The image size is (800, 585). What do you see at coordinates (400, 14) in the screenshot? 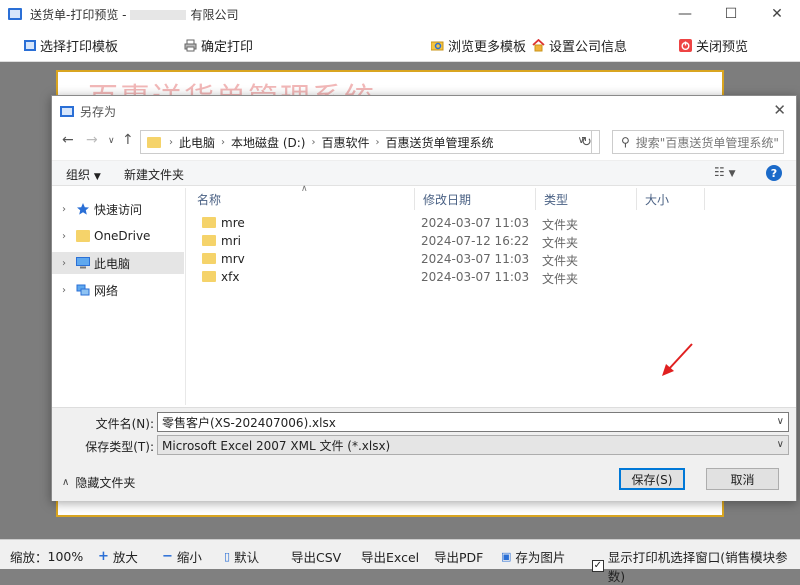
I see `app-titlebar: 送货单-打印预览 - 有限公司 — ☐ ✕` at bounding box center [400, 14].